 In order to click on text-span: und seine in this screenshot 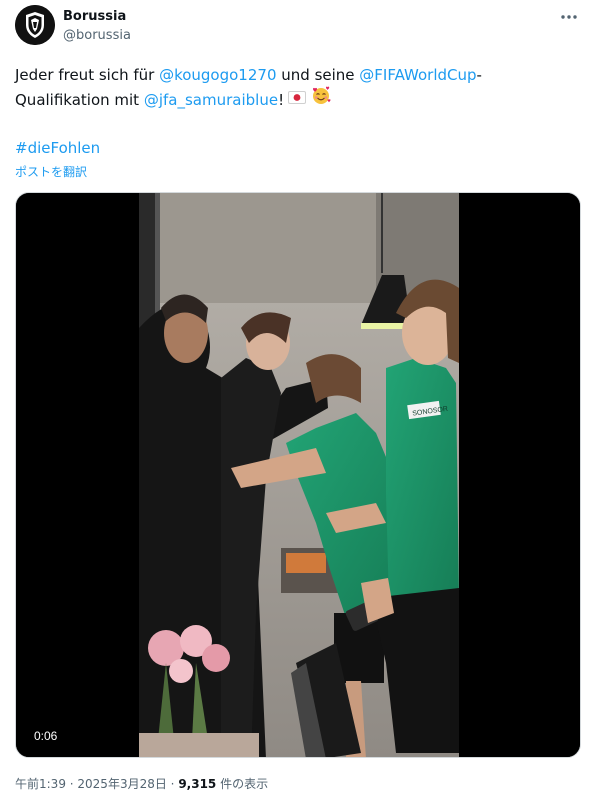, I will do `click(318, 75)`.